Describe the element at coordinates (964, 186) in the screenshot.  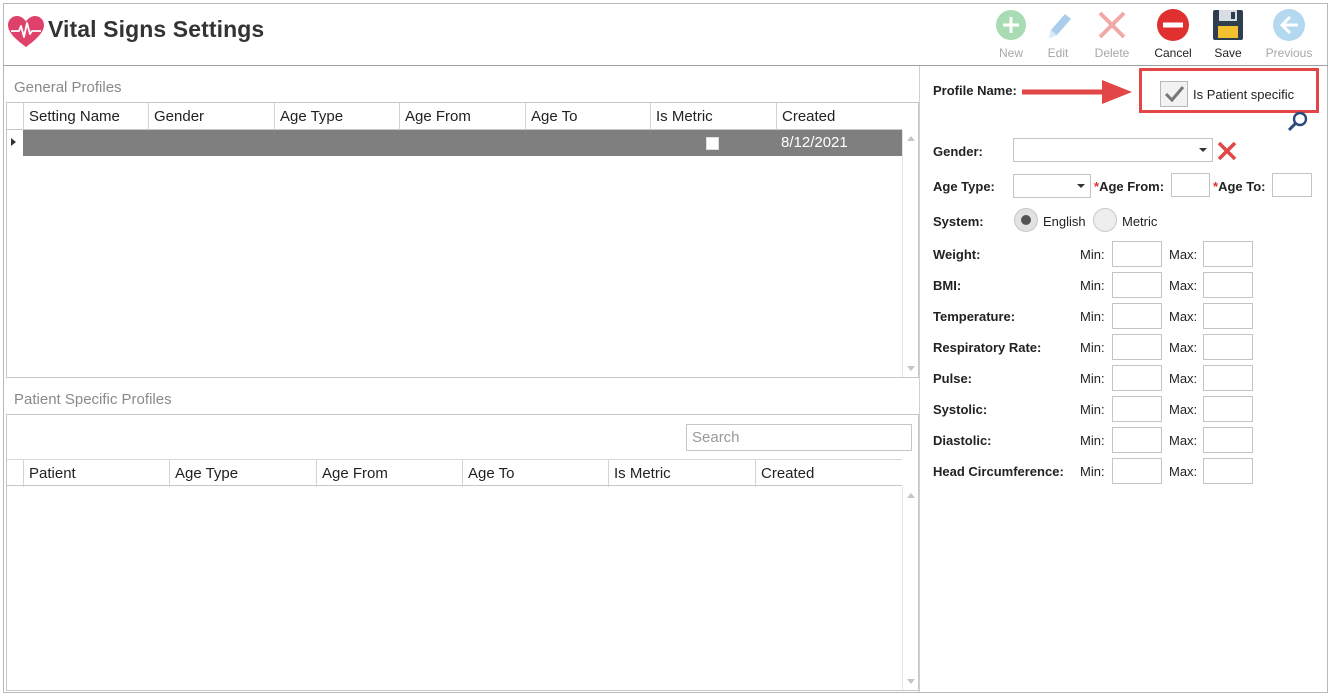
I see `age-type-label: Age Type:` at that location.